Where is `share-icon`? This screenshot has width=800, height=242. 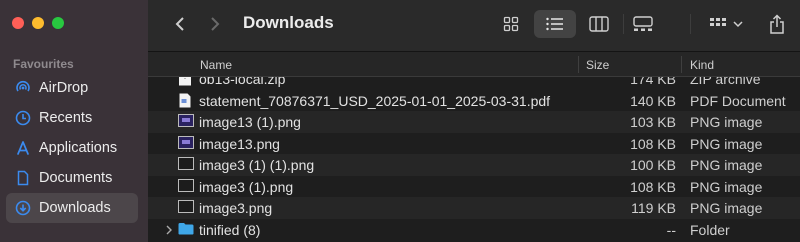
share-icon is located at coordinates (777, 24).